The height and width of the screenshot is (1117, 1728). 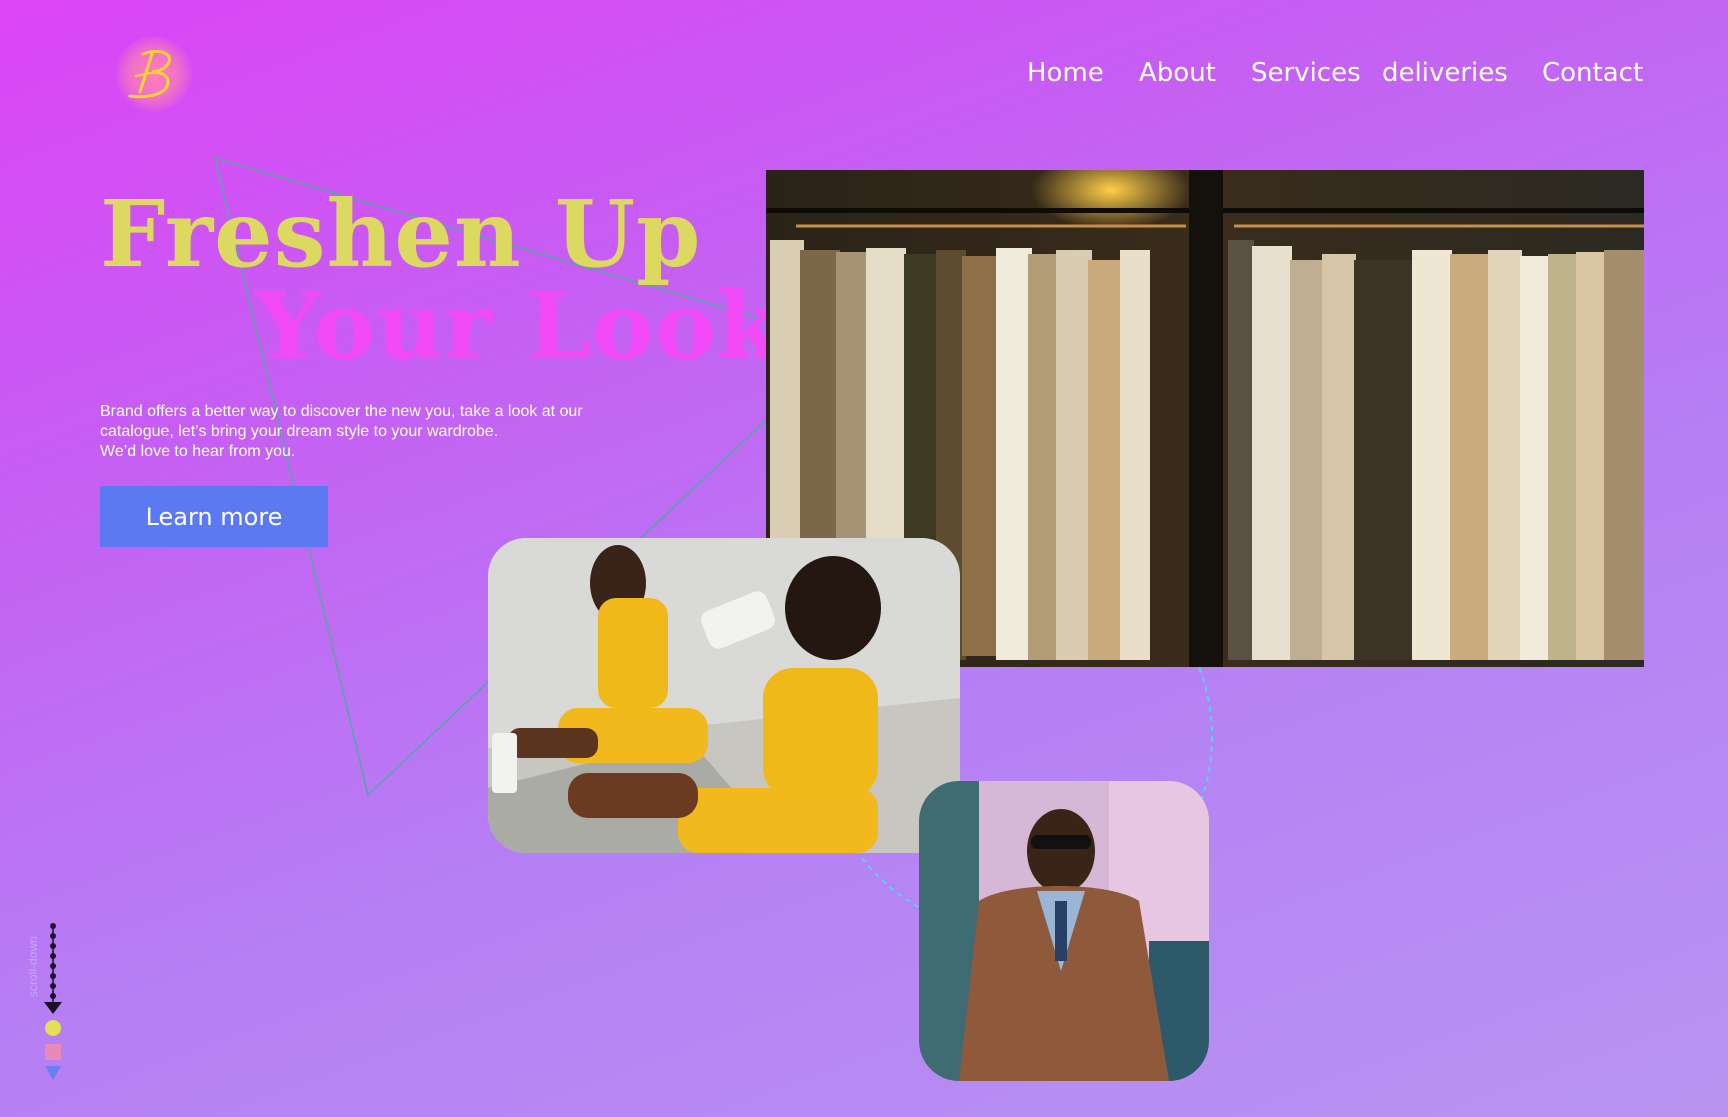 What do you see at coordinates (198, 451) in the screenshot?
I see `intro-line-3: We’d love to hear from you.` at bounding box center [198, 451].